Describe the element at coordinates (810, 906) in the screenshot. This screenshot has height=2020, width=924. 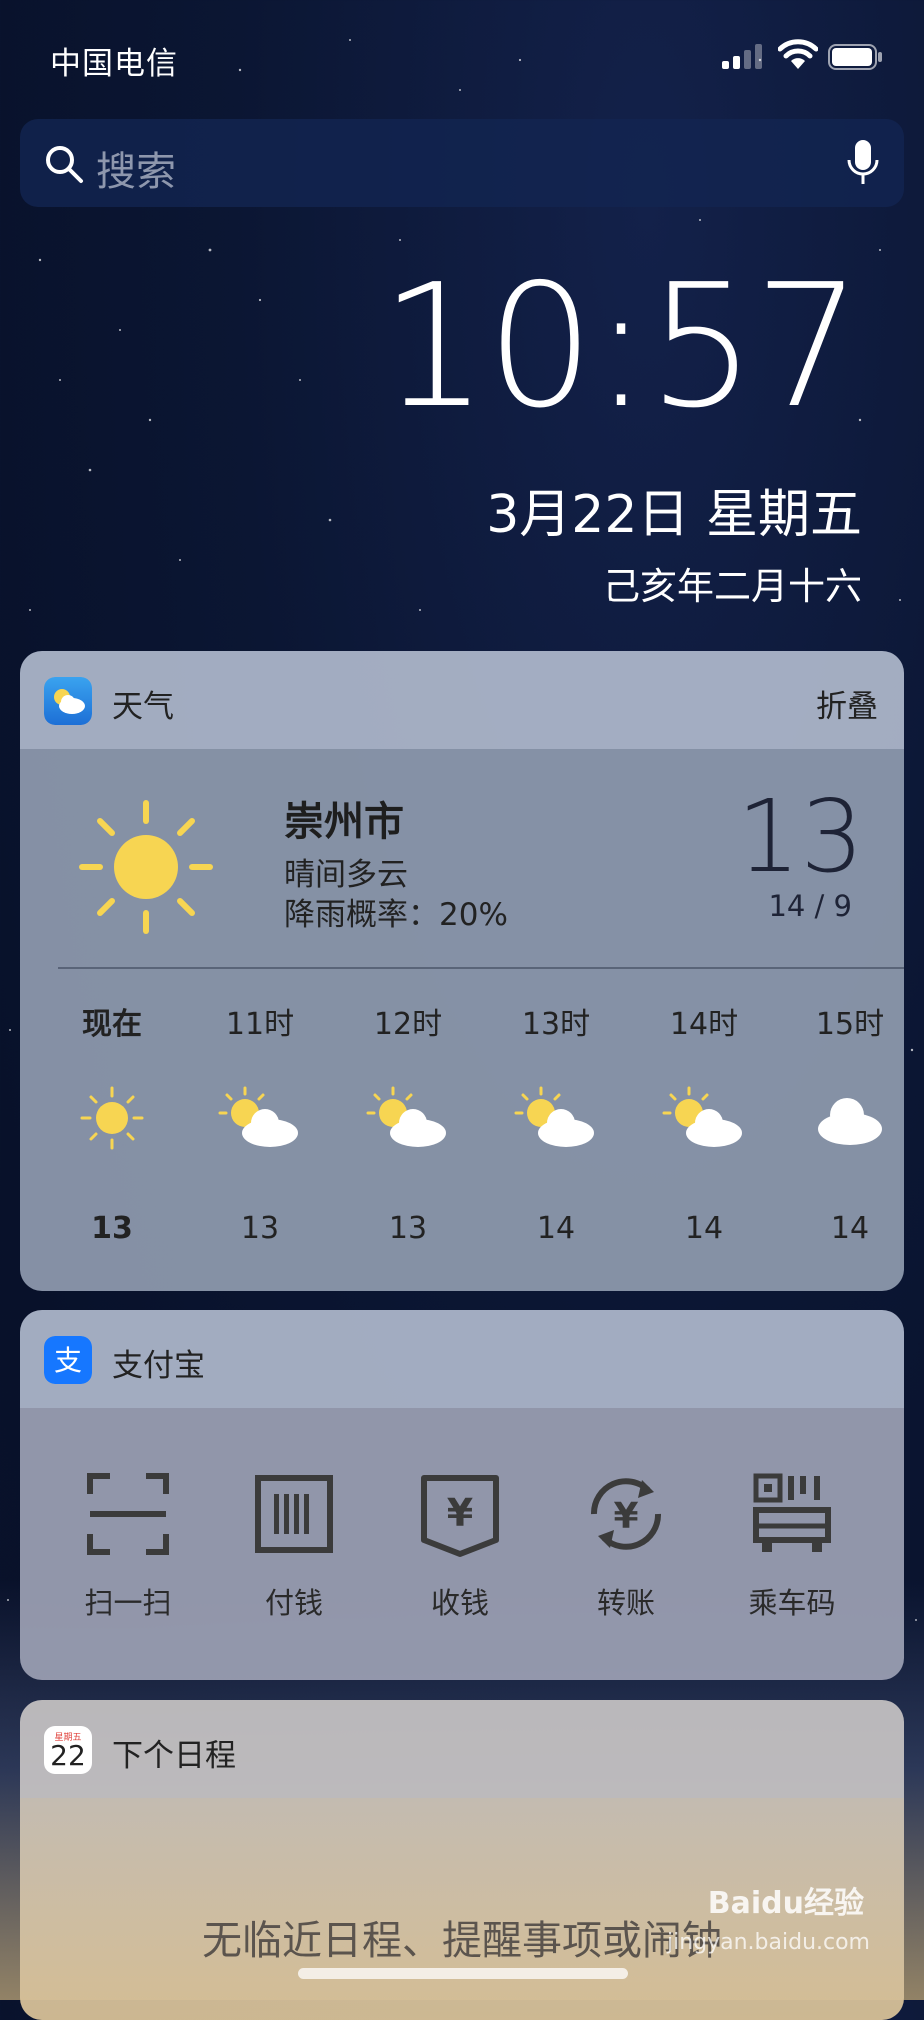
I see `temperature-range: 14 / 9` at that location.